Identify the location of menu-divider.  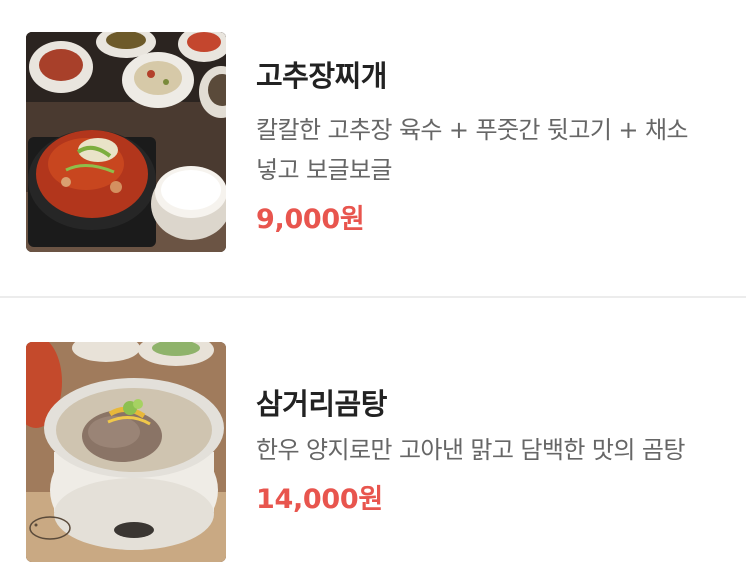
(373, 297).